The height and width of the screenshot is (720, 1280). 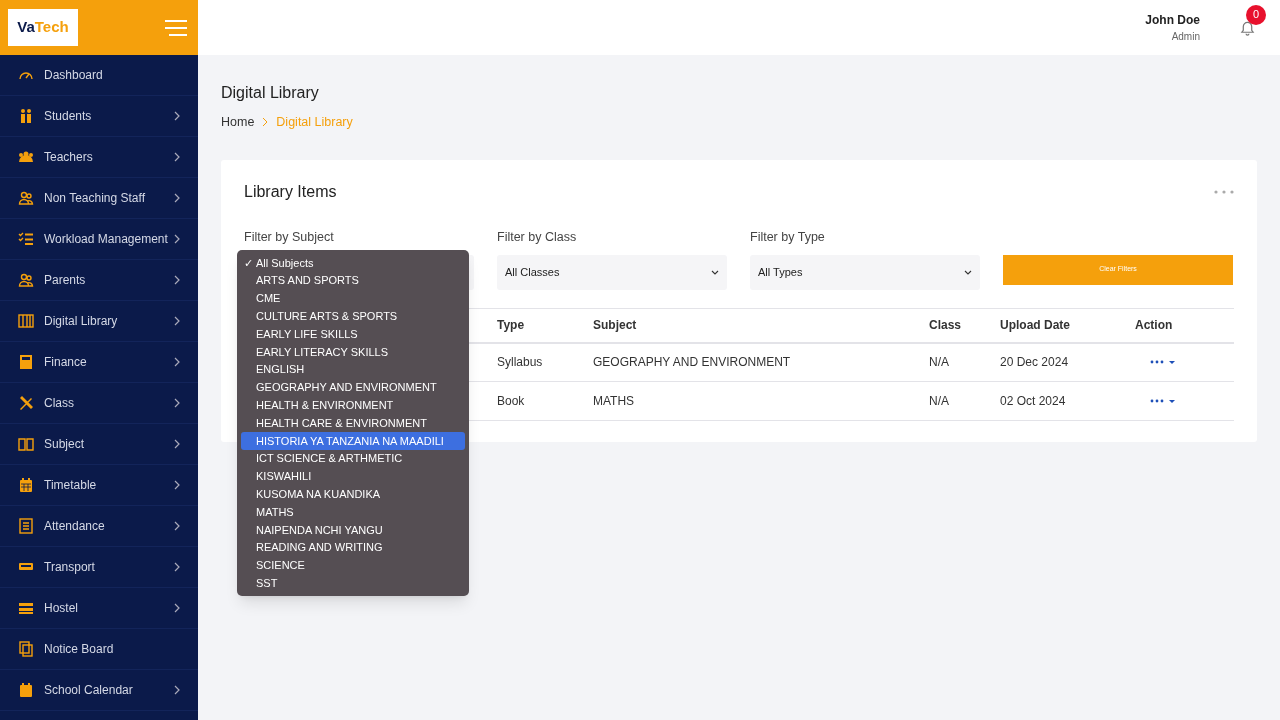 I want to click on dropdown-option: ✓ All Subjects, so click(x=353, y=263).